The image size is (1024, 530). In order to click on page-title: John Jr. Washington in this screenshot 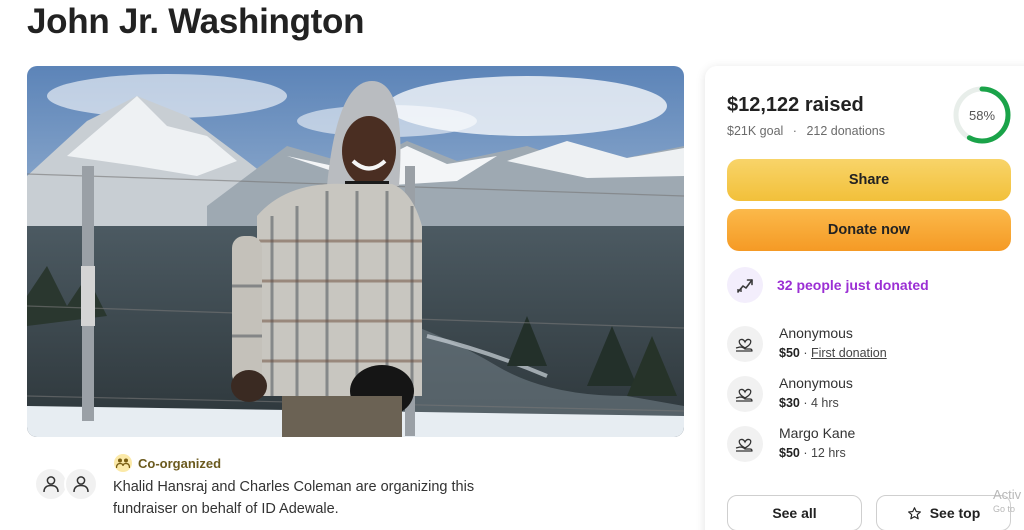, I will do `click(196, 21)`.